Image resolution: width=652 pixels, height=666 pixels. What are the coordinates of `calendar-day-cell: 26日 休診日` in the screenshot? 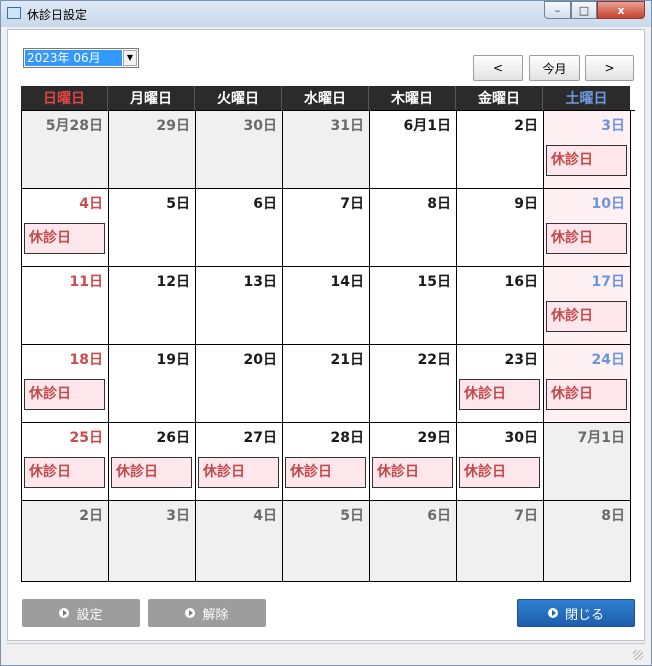 It's located at (152, 462).